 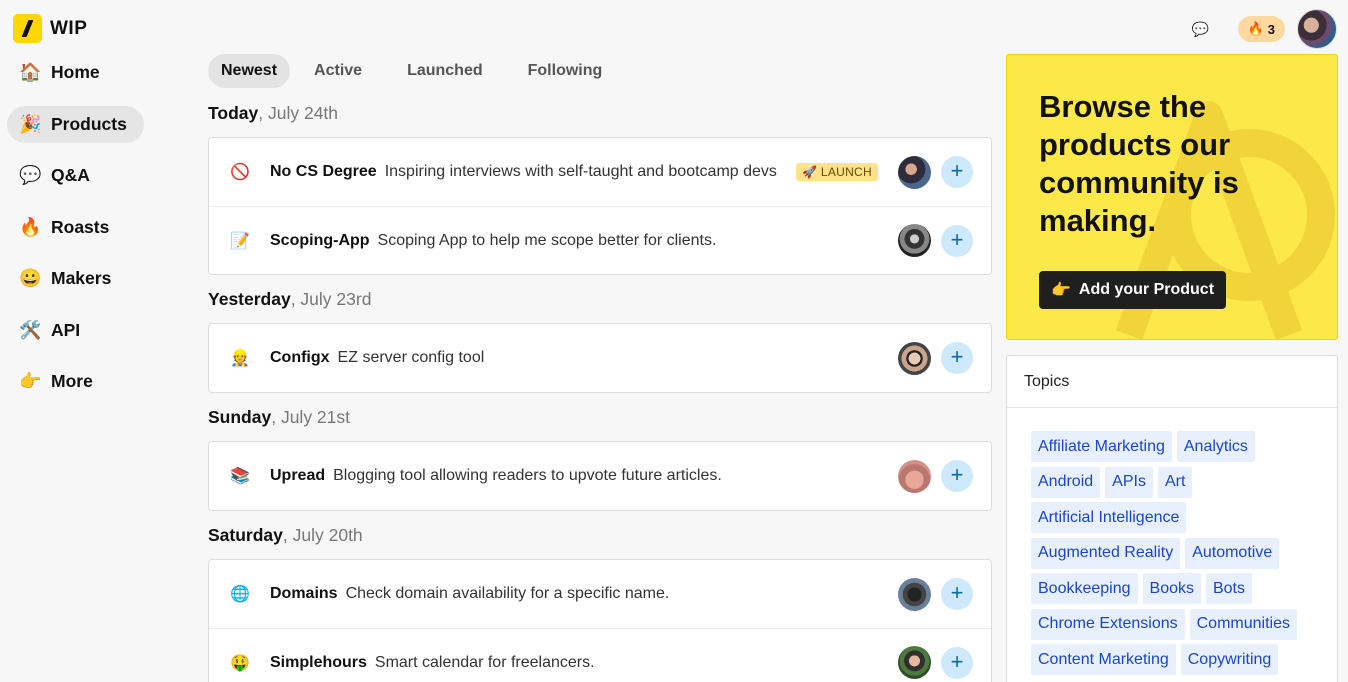 What do you see at coordinates (1106, 553) in the screenshot?
I see `topic-augmented-reality: Augmented Reality` at bounding box center [1106, 553].